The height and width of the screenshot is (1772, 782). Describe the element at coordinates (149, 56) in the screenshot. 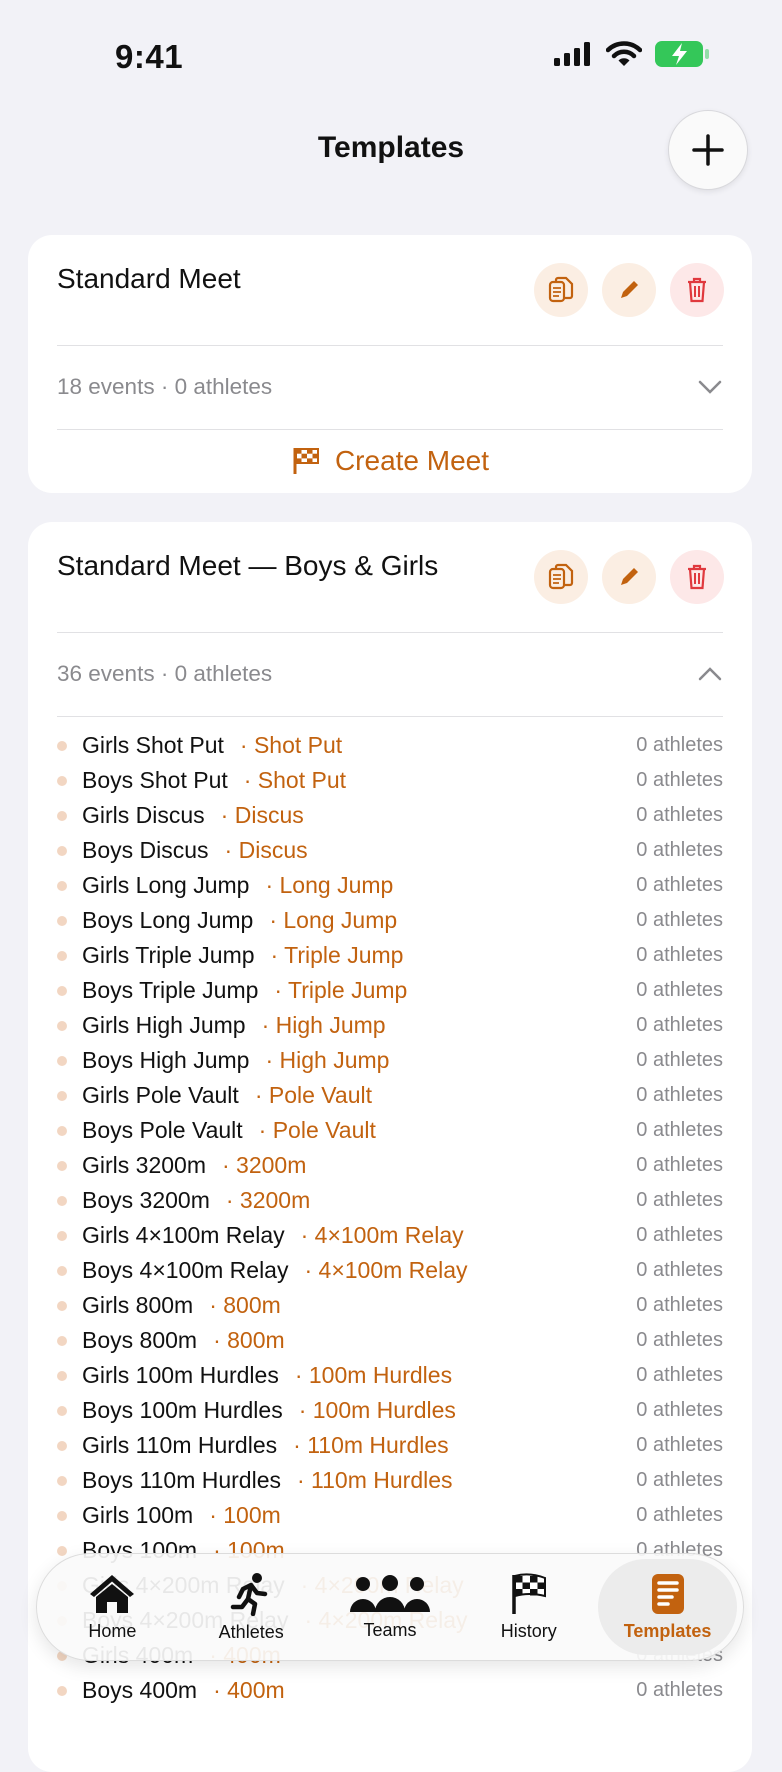

I see `status-time: 9:41` at that location.